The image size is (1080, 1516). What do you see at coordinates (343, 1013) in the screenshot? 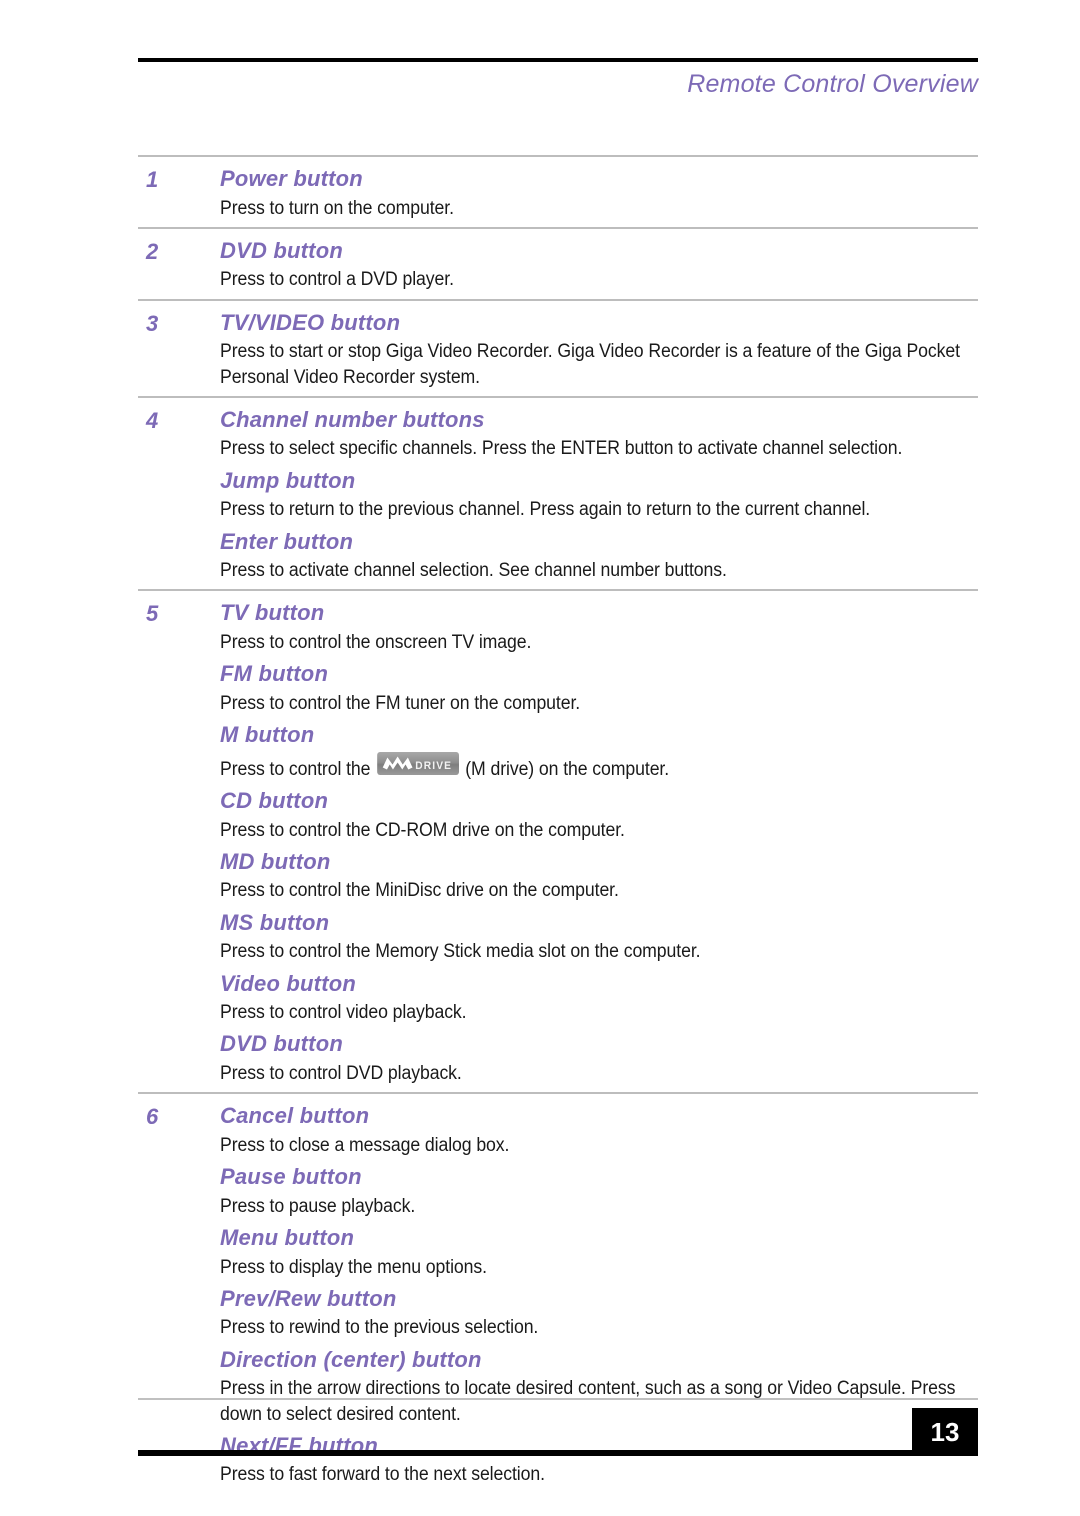
I see `item-description: Press to control video playback.` at bounding box center [343, 1013].